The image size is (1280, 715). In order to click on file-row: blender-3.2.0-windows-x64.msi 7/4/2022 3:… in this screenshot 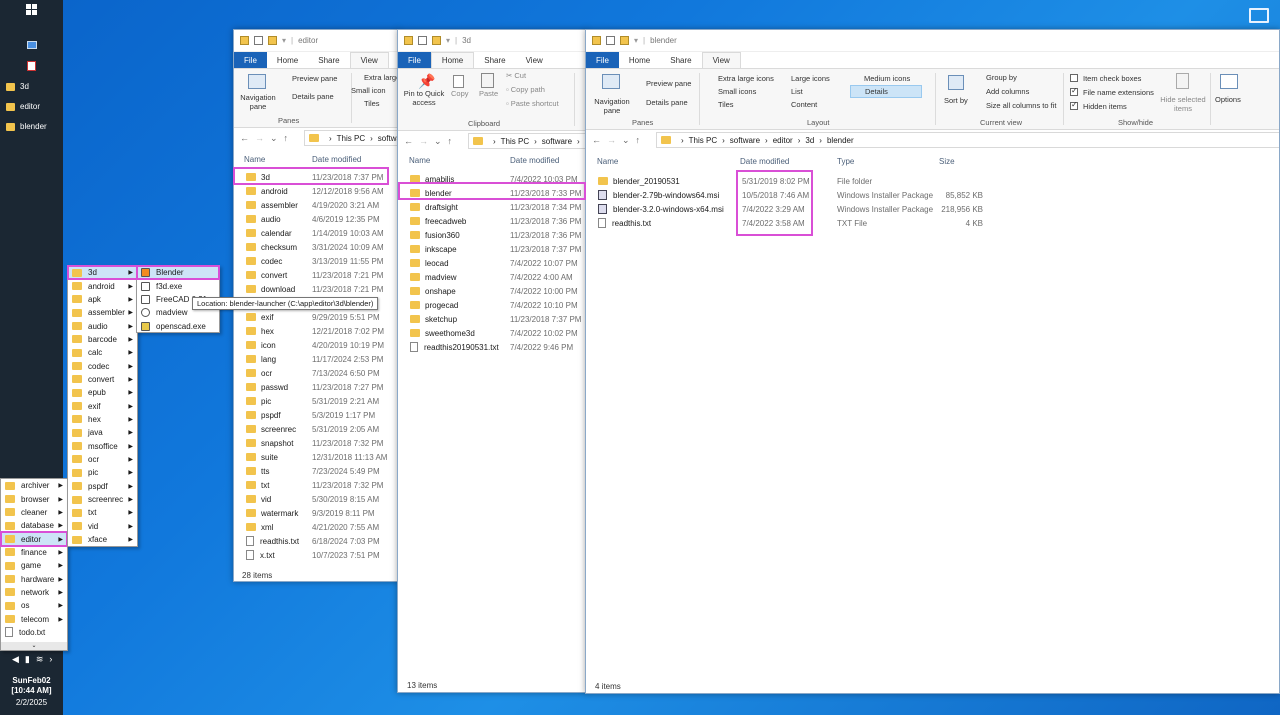, I will do `click(938, 209)`.